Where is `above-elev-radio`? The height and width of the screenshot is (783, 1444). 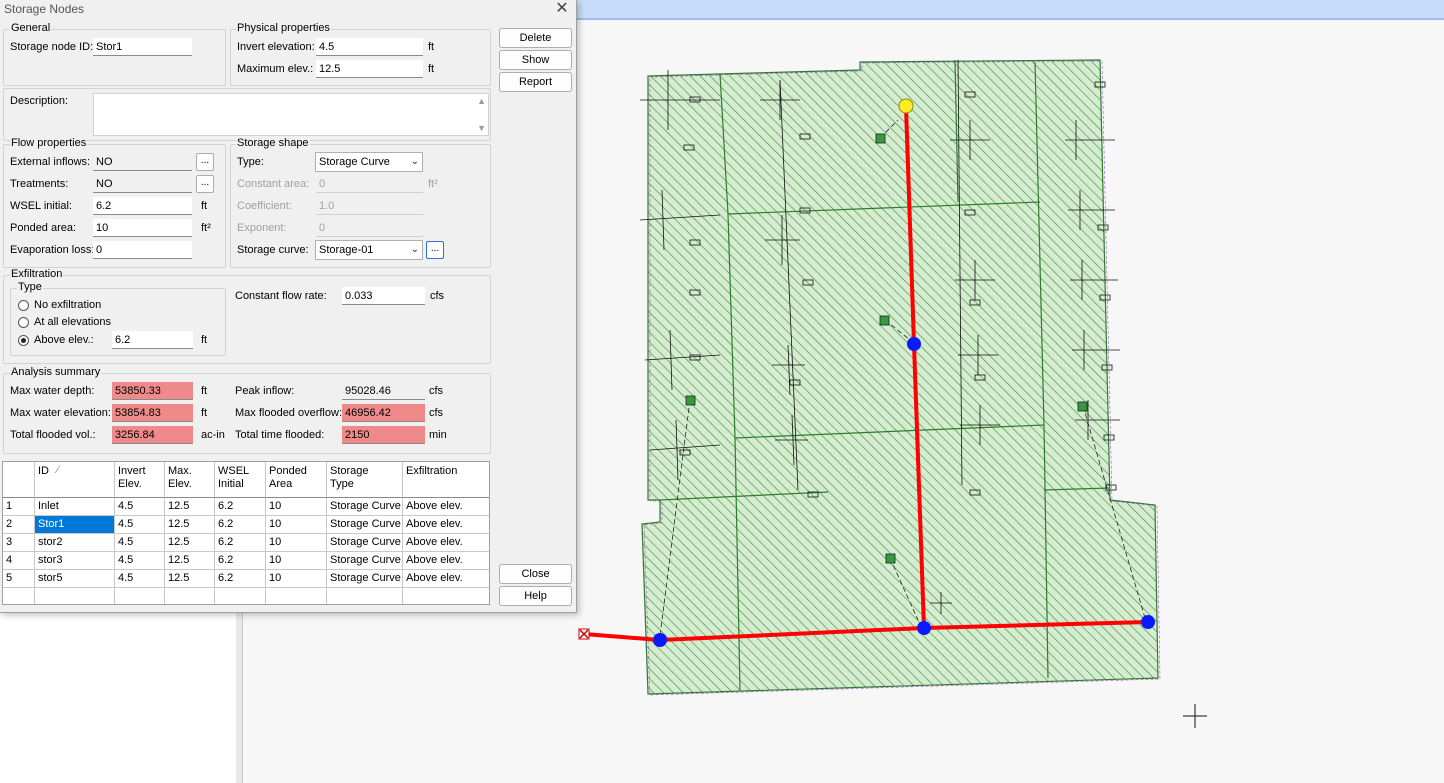 above-elev-radio is located at coordinates (23, 340).